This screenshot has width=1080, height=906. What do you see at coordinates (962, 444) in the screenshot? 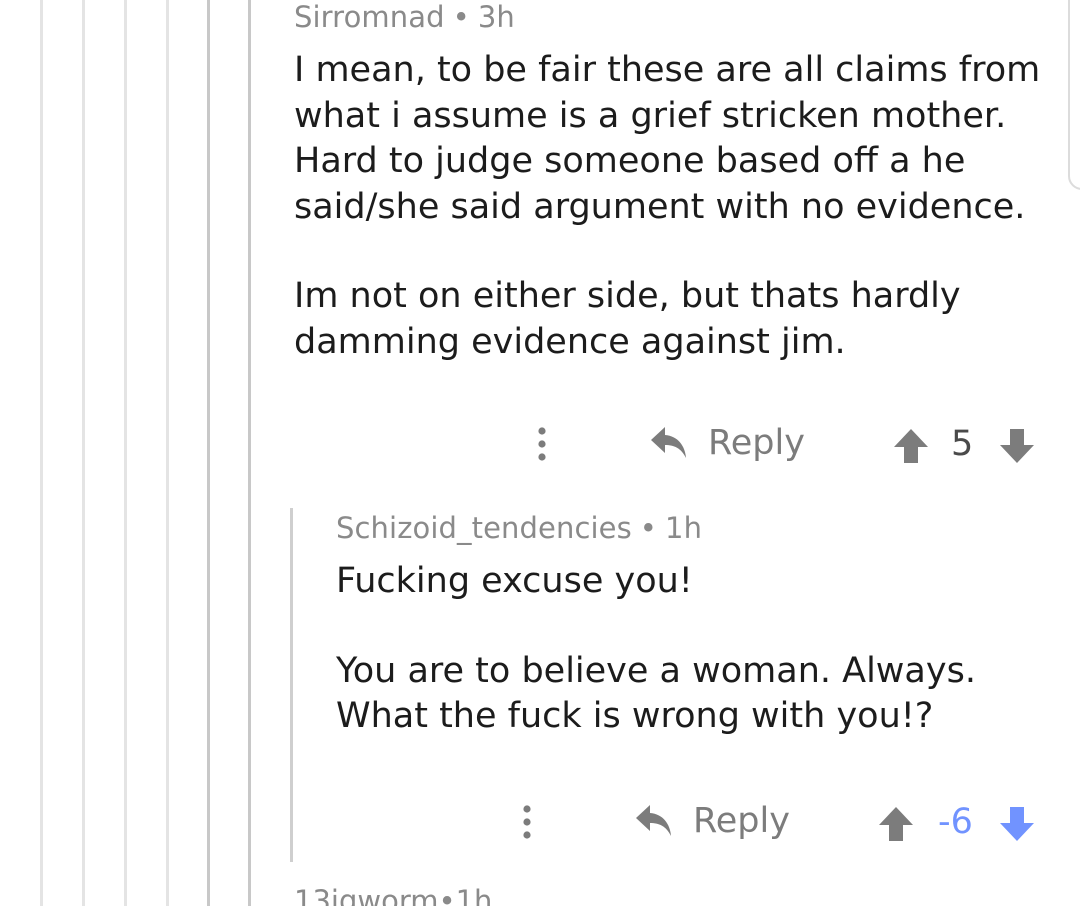
I see `vote-score: 5` at bounding box center [962, 444].